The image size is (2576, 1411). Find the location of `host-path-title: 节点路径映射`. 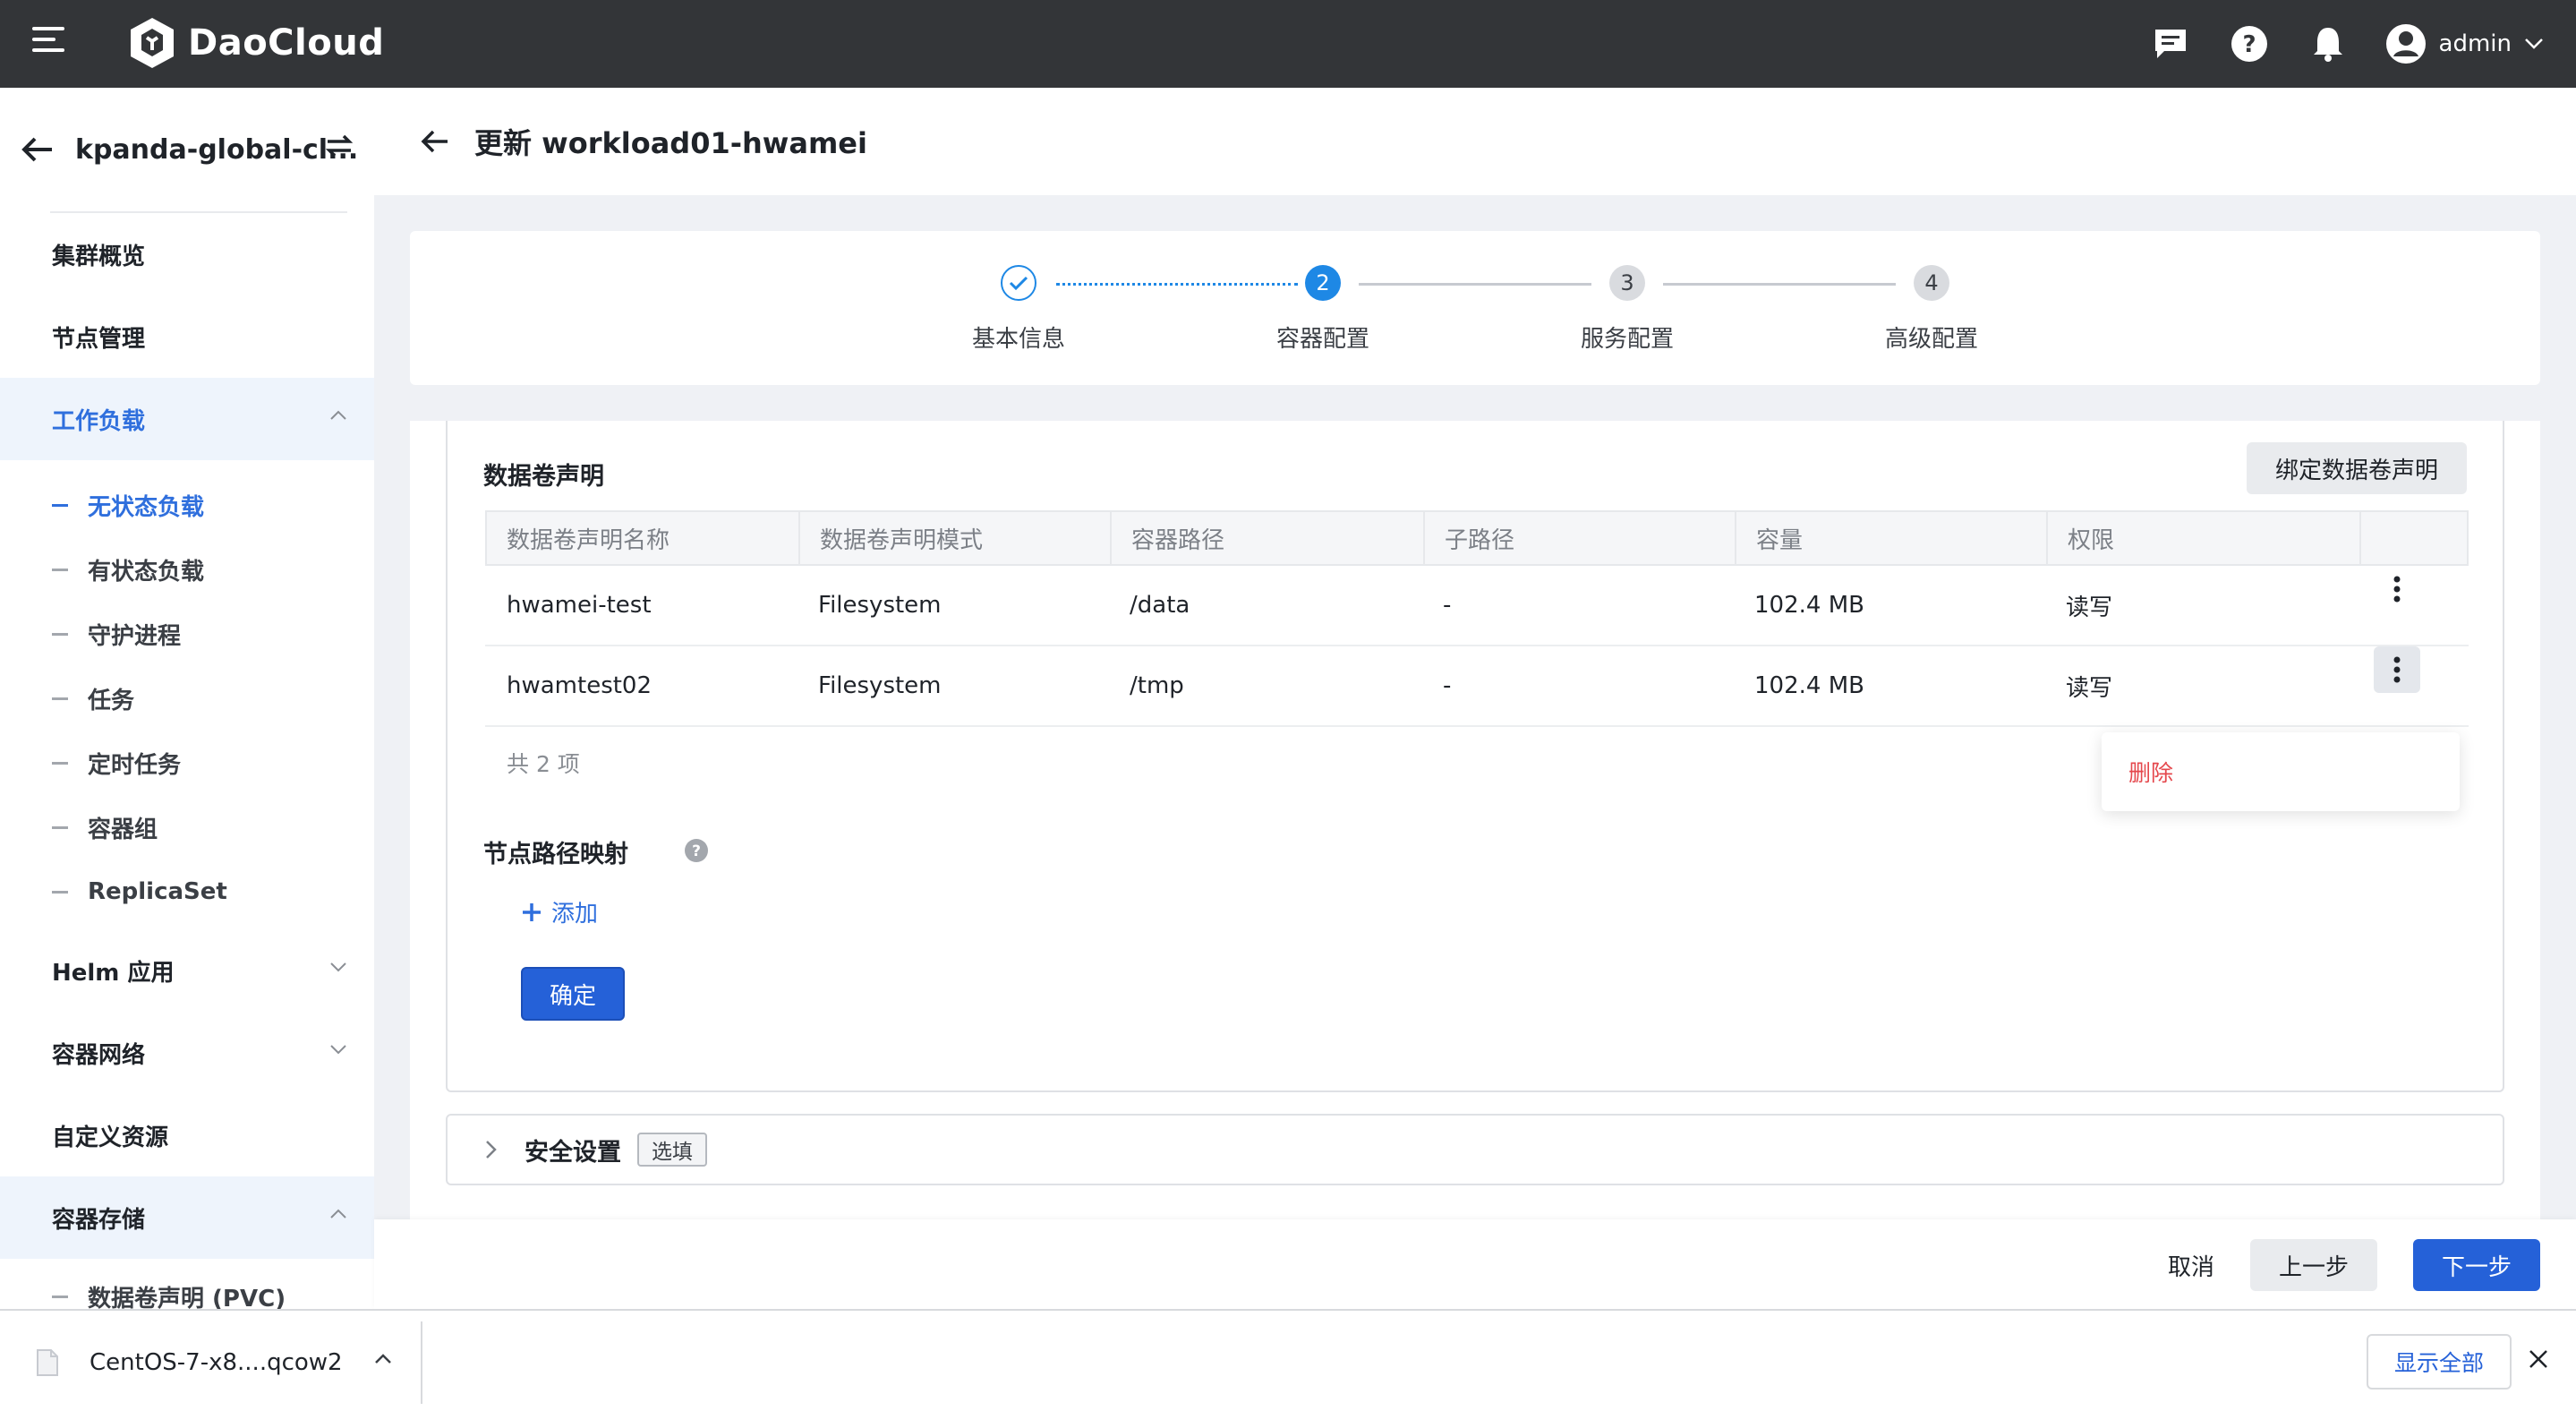

host-path-title: 节点路径映射 is located at coordinates (555, 854).